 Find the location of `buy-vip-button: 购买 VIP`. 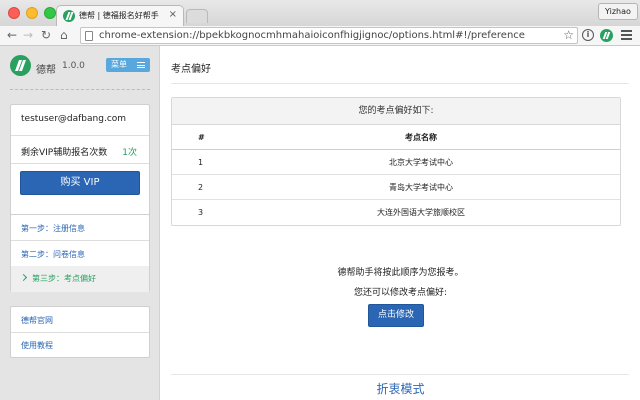

buy-vip-button: 购买 VIP is located at coordinates (80, 183).